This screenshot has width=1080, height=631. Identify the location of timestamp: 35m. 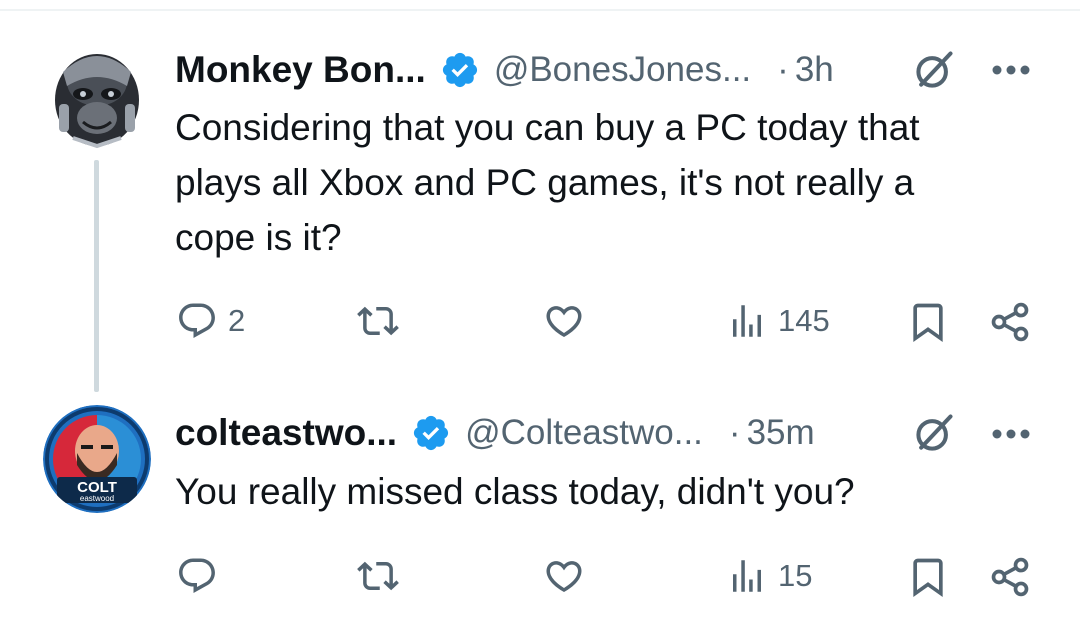
(781, 433).